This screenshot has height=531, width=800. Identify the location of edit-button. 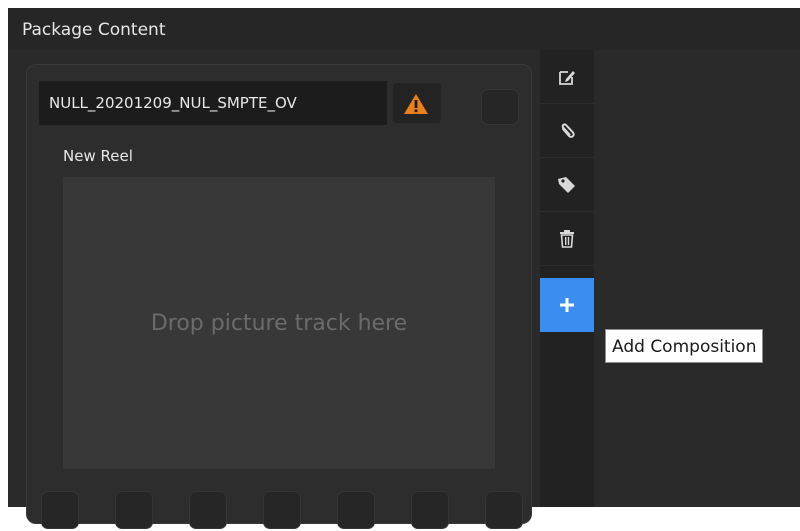
(567, 77).